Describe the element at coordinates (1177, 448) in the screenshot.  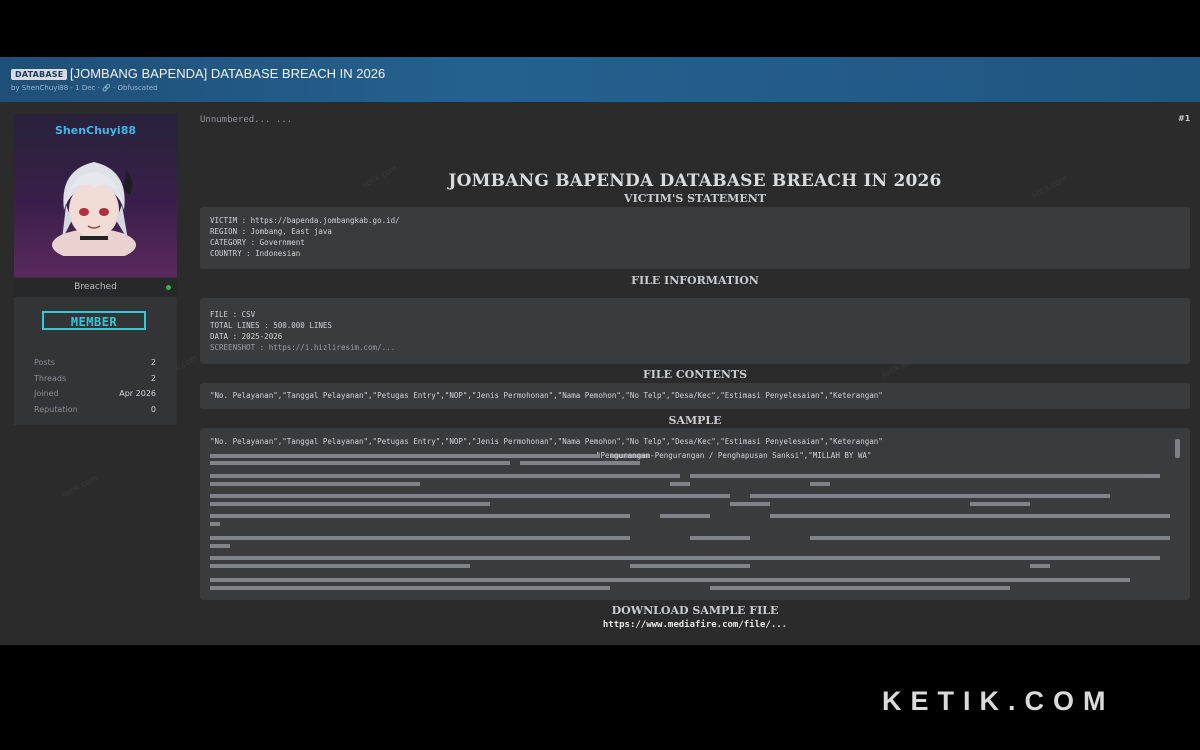
I see `sample-scrollbar` at that location.